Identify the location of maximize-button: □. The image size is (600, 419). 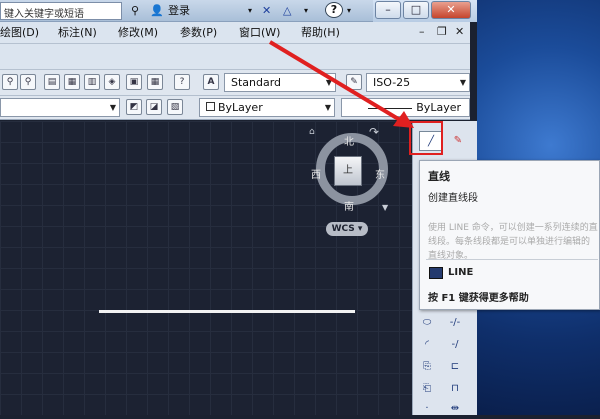
(416, 10).